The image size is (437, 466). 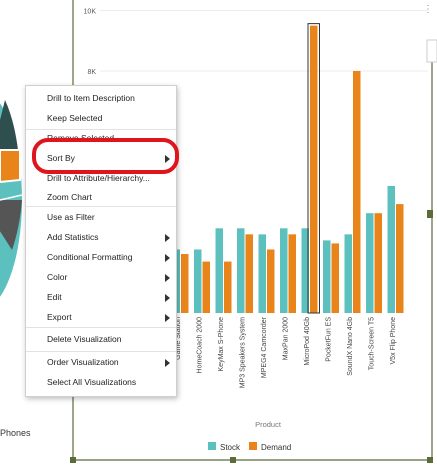 I want to click on x-tick-label: MPEG4 Camcorder, so click(x=264, y=347).